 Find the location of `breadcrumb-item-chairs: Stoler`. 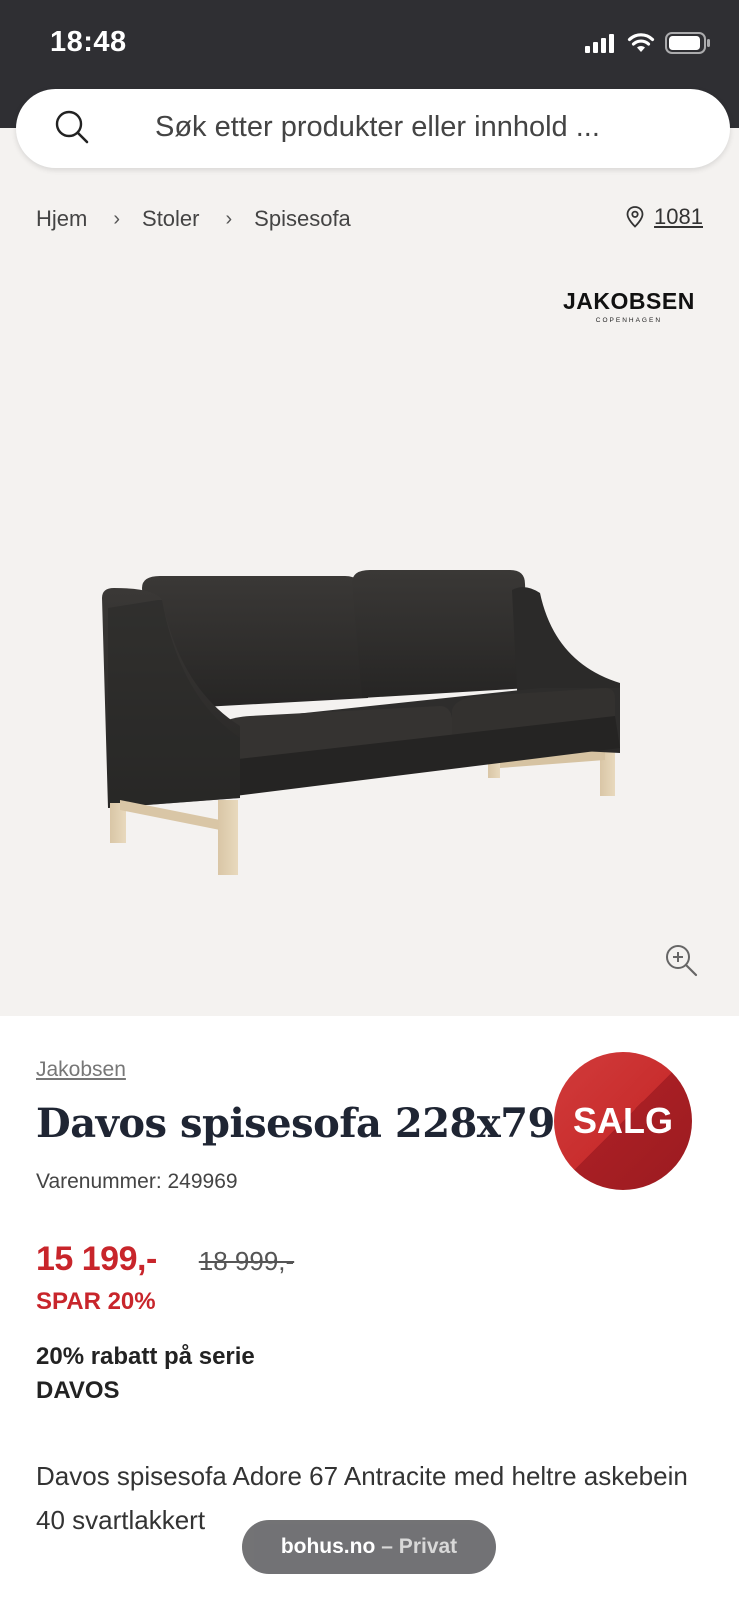

breadcrumb-item-chairs: Stoler is located at coordinates (170, 219).